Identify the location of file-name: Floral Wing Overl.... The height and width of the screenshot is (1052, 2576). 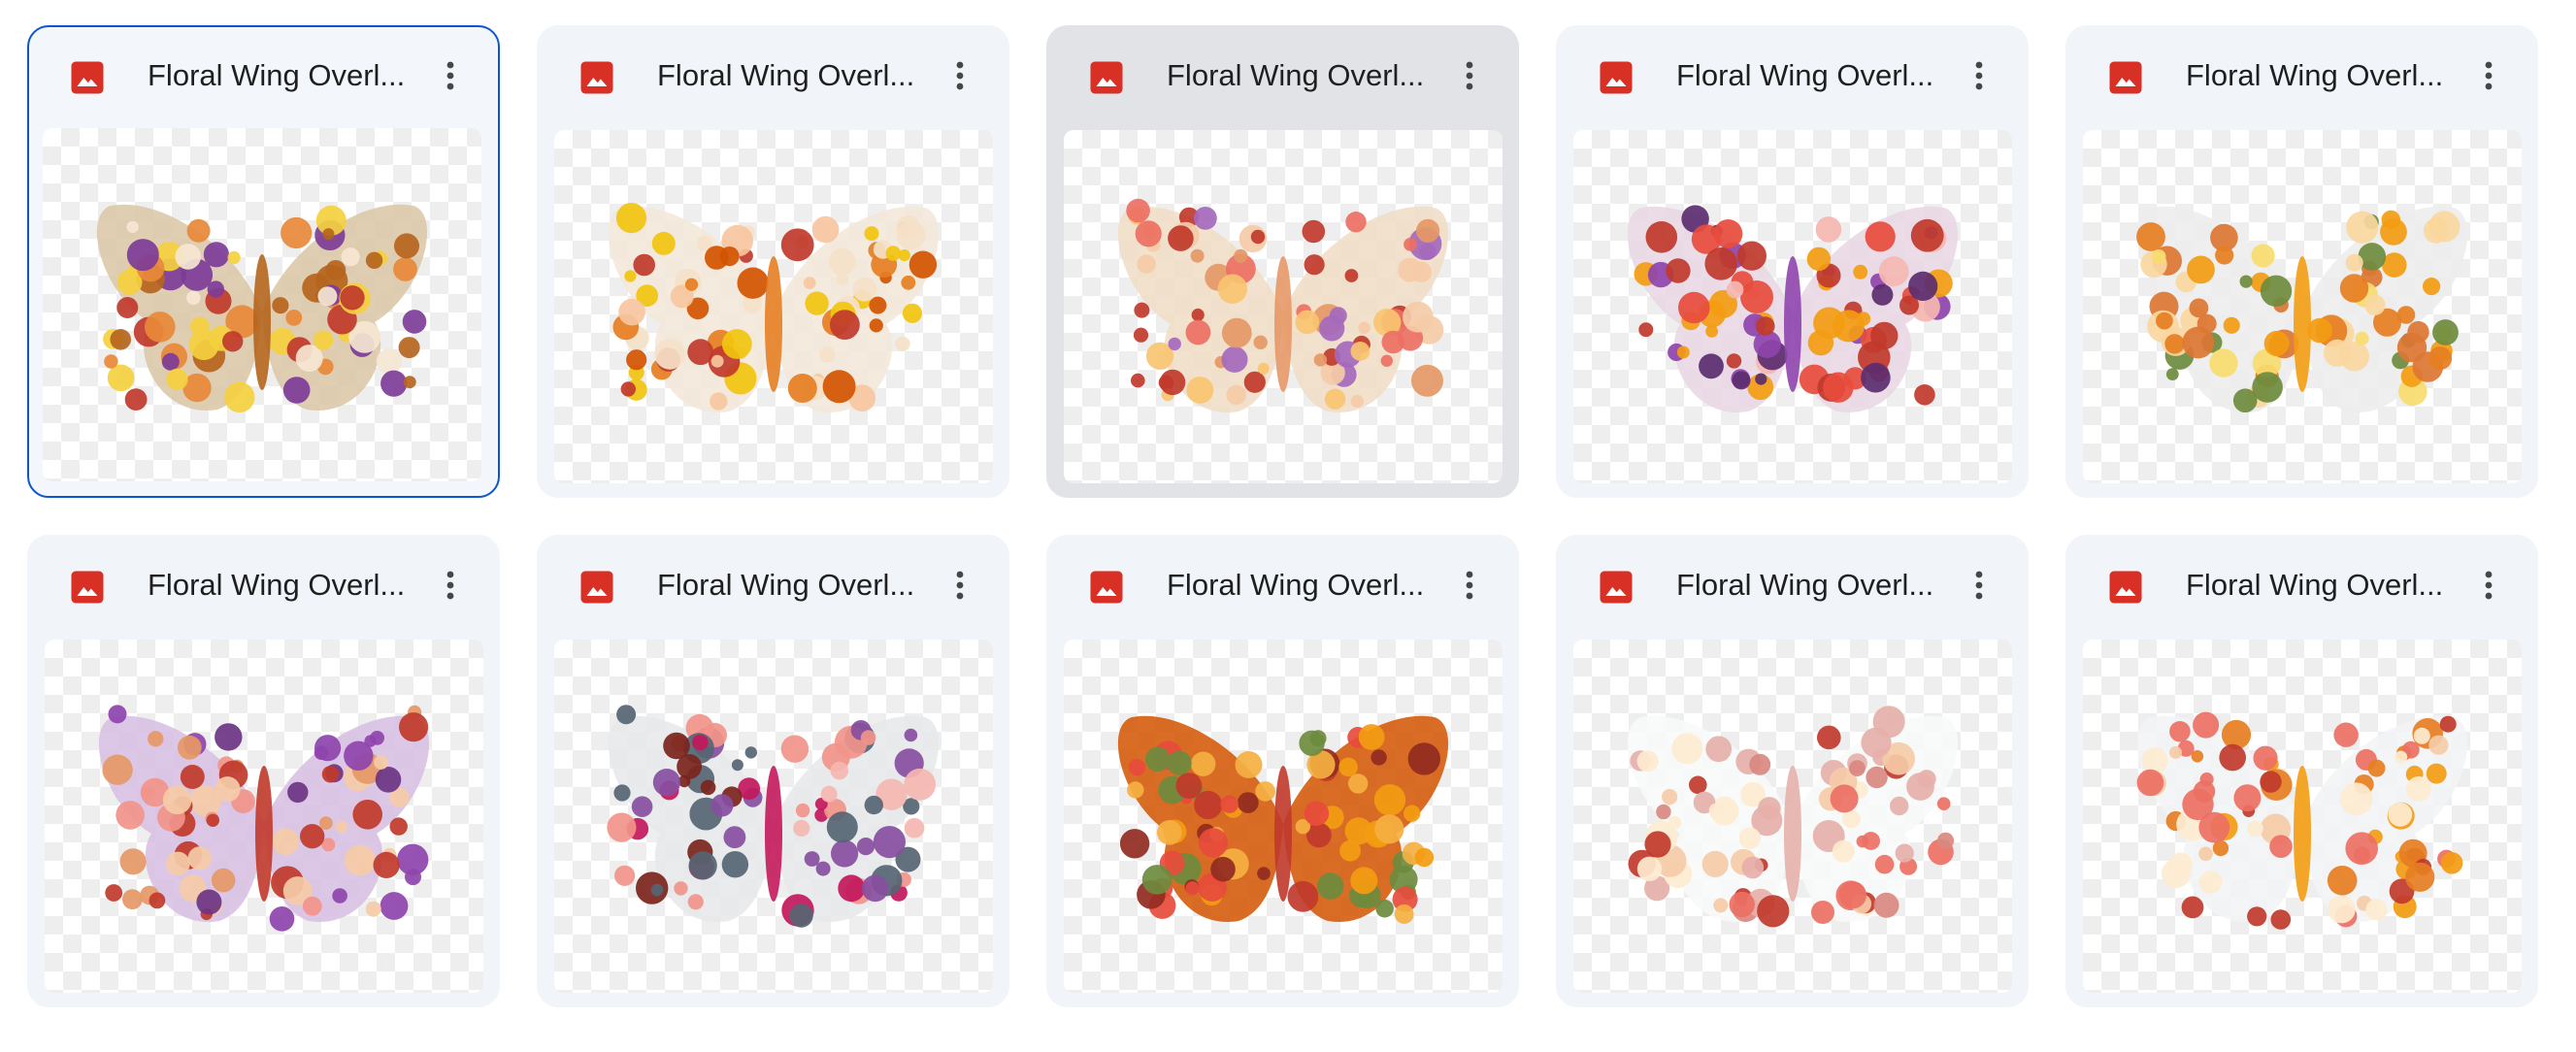
(2315, 75).